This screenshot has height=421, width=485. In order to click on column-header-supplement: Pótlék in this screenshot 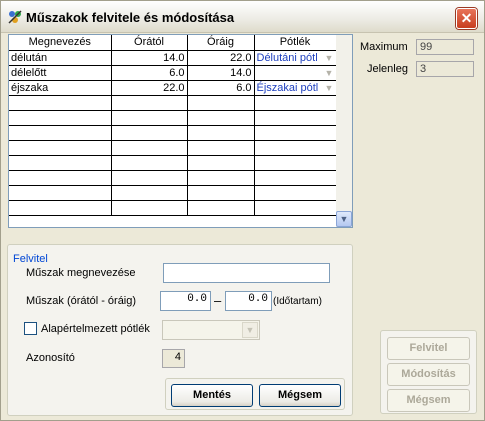, I will do `click(295, 43)`.